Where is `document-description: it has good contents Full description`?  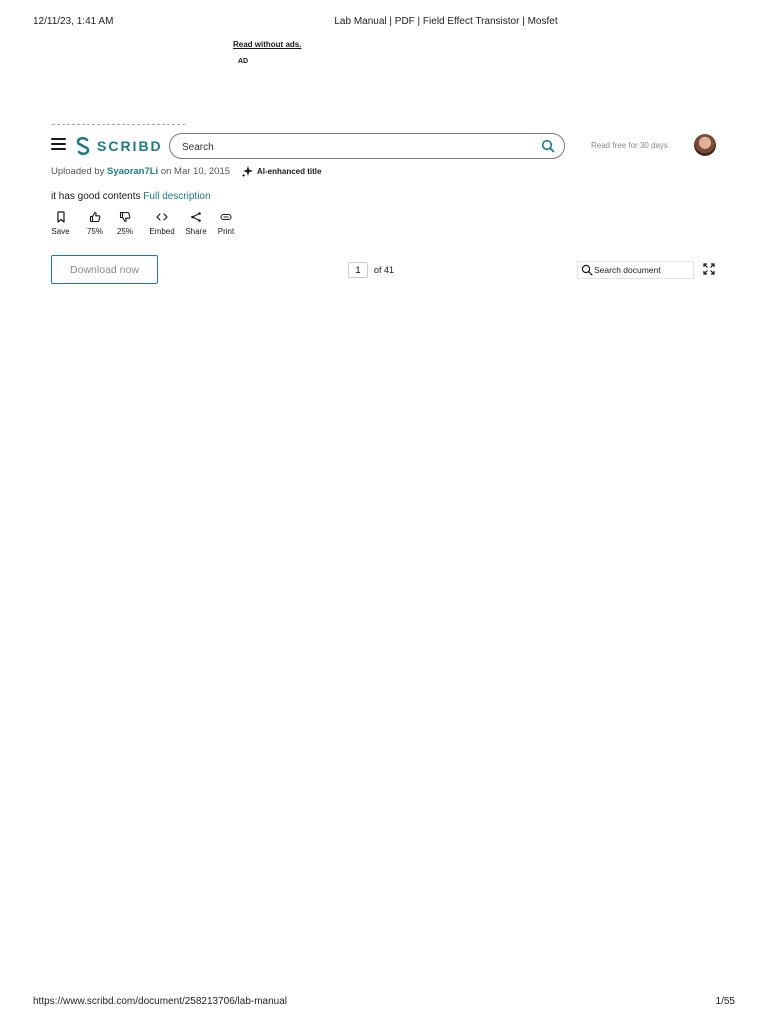 document-description: it has good contents Full description is located at coordinates (131, 196).